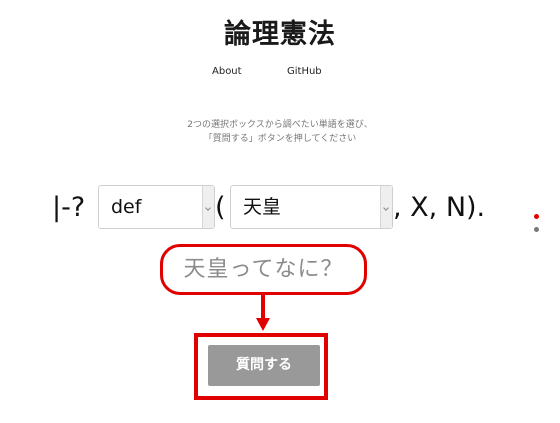 The height and width of the screenshot is (423, 560). What do you see at coordinates (126, 207) in the screenshot?
I see `predicate-select-value: def` at bounding box center [126, 207].